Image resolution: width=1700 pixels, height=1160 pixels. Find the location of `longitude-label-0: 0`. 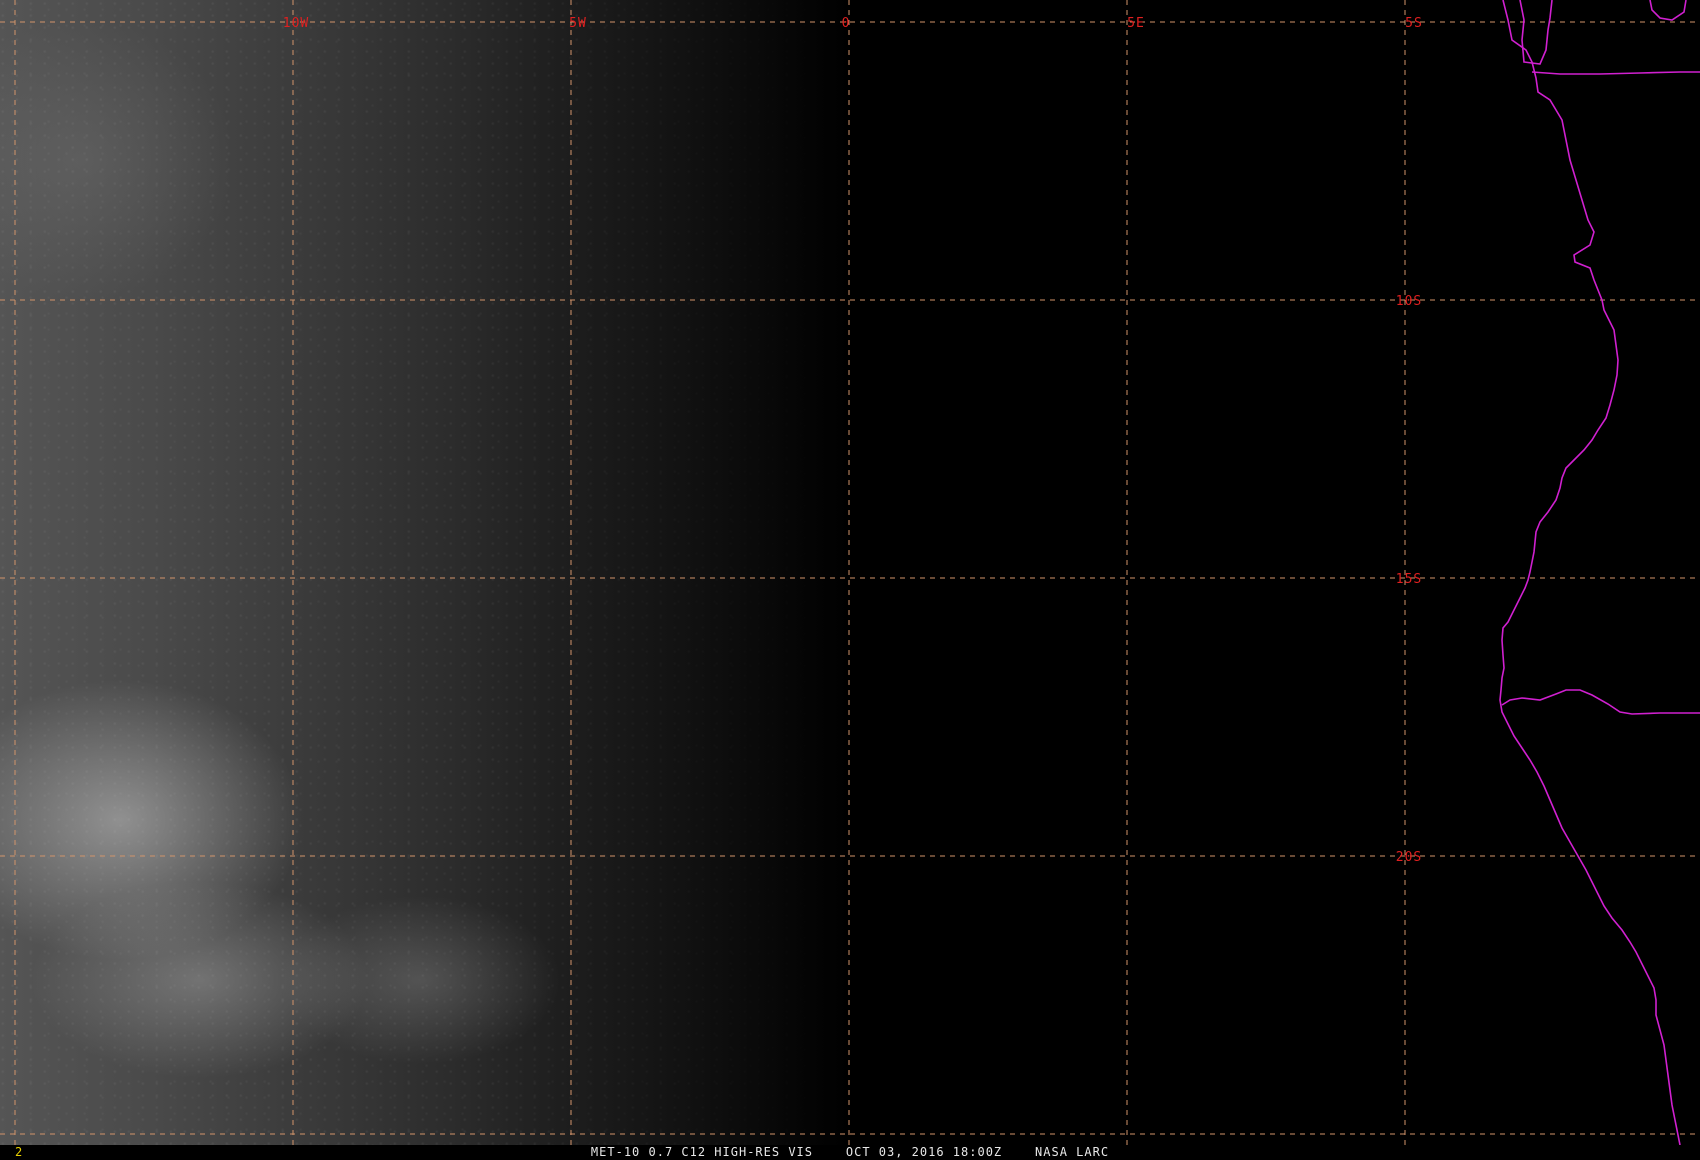

longitude-label-0: 0 is located at coordinates (846, 23).